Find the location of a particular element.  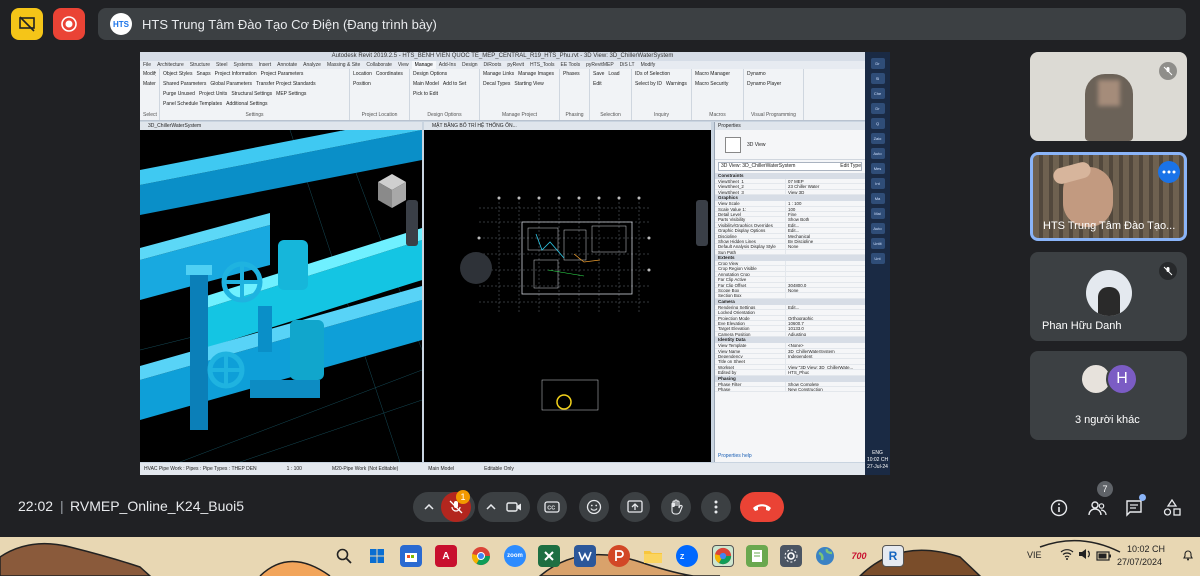

remote-taskbar-app: Dr is located at coordinates (877, 63).